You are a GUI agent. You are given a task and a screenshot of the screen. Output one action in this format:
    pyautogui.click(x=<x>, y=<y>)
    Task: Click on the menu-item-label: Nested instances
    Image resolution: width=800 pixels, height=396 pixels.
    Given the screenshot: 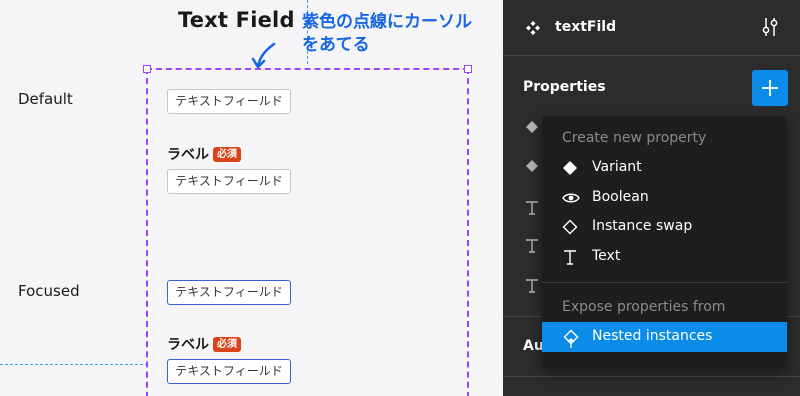 What is the action you would take?
    pyautogui.click(x=652, y=336)
    